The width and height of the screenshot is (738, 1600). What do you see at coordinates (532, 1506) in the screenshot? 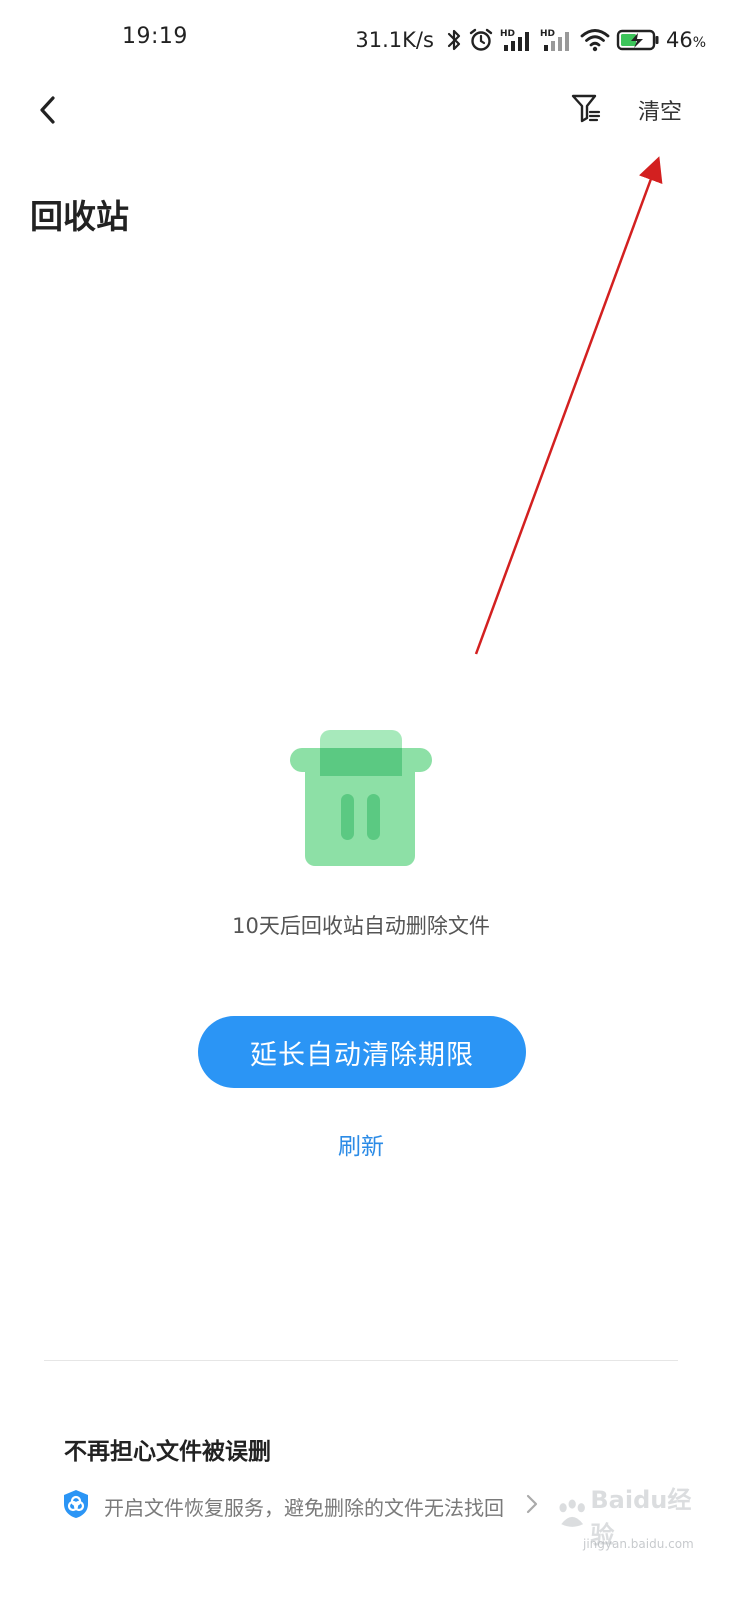
I see `chevron-right-icon` at bounding box center [532, 1506].